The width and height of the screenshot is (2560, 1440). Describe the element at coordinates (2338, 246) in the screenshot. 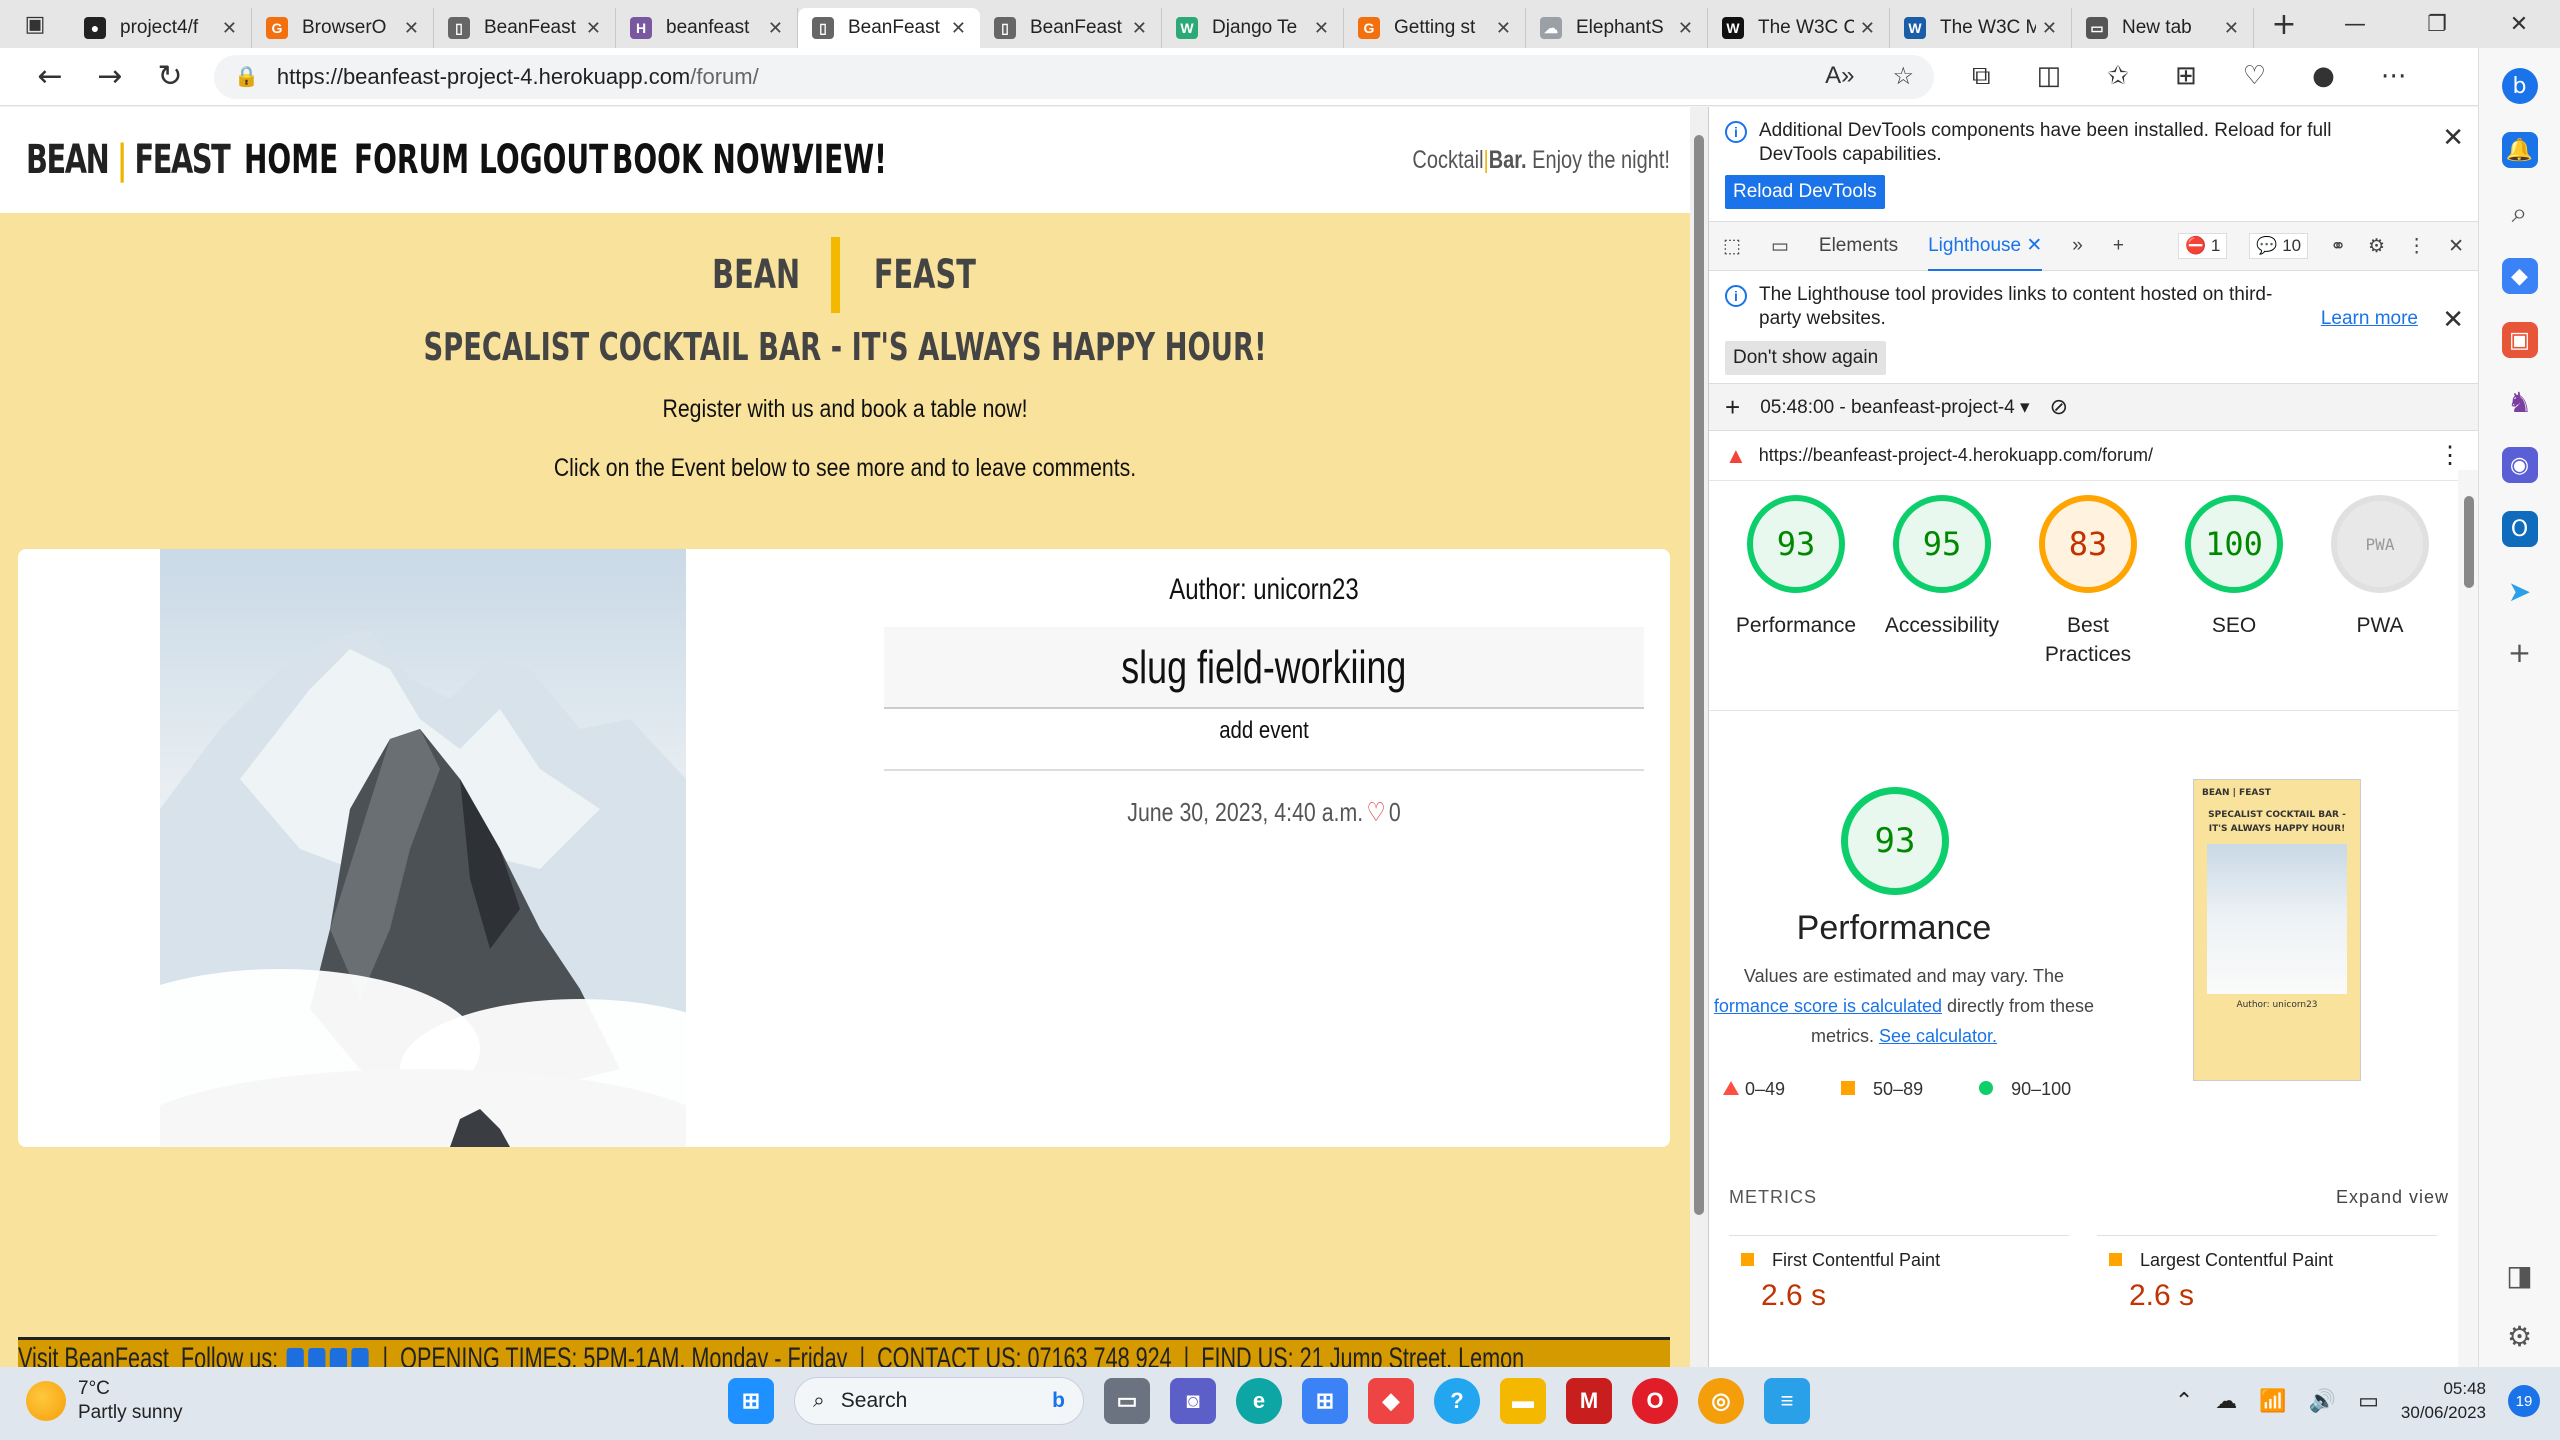

I see `connect-icon: ⚭` at that location.